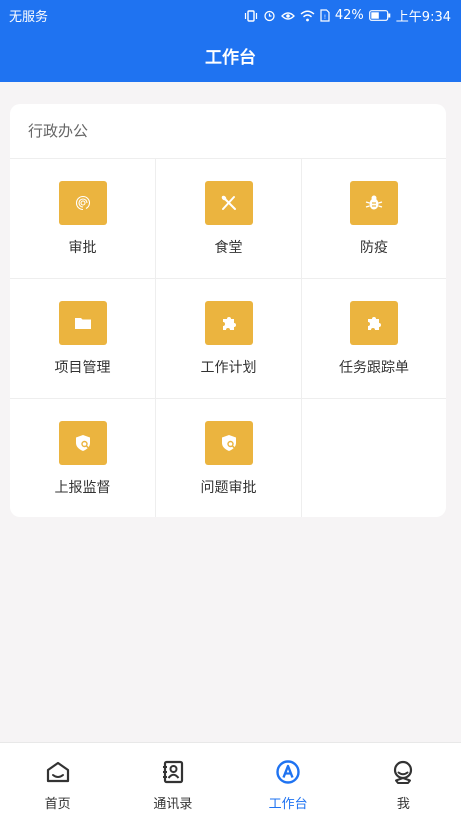 The width and height of the screenshot is (461, 824). Describe the element at coordinates (230, 14) in the screenshot. I see `status-bar: 无服务 ! 42% 上午9:34` at that location.